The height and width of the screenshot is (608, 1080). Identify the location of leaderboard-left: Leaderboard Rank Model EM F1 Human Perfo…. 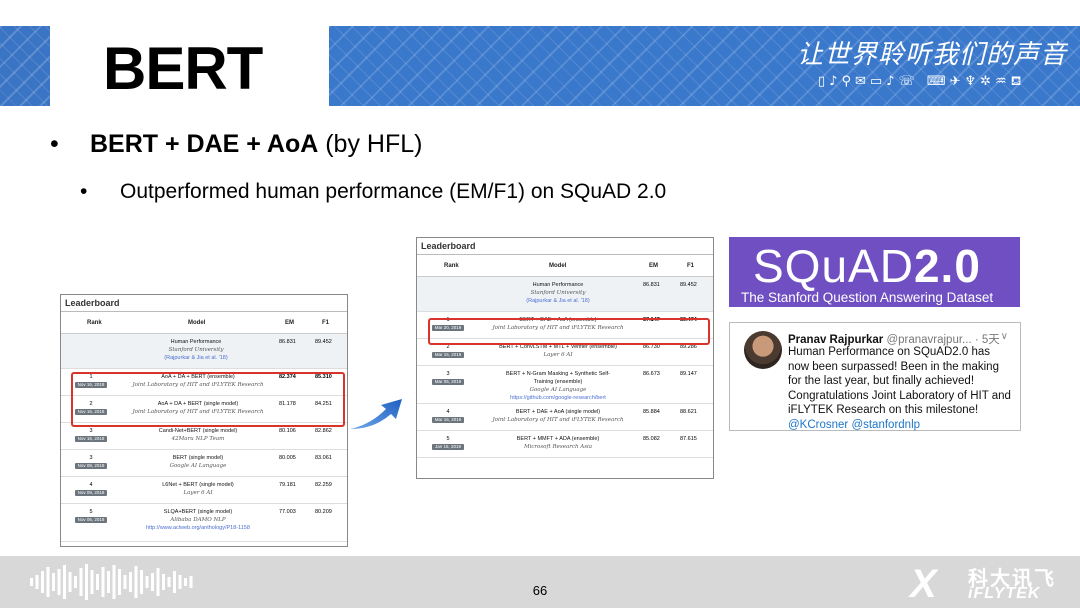
(204, 420).